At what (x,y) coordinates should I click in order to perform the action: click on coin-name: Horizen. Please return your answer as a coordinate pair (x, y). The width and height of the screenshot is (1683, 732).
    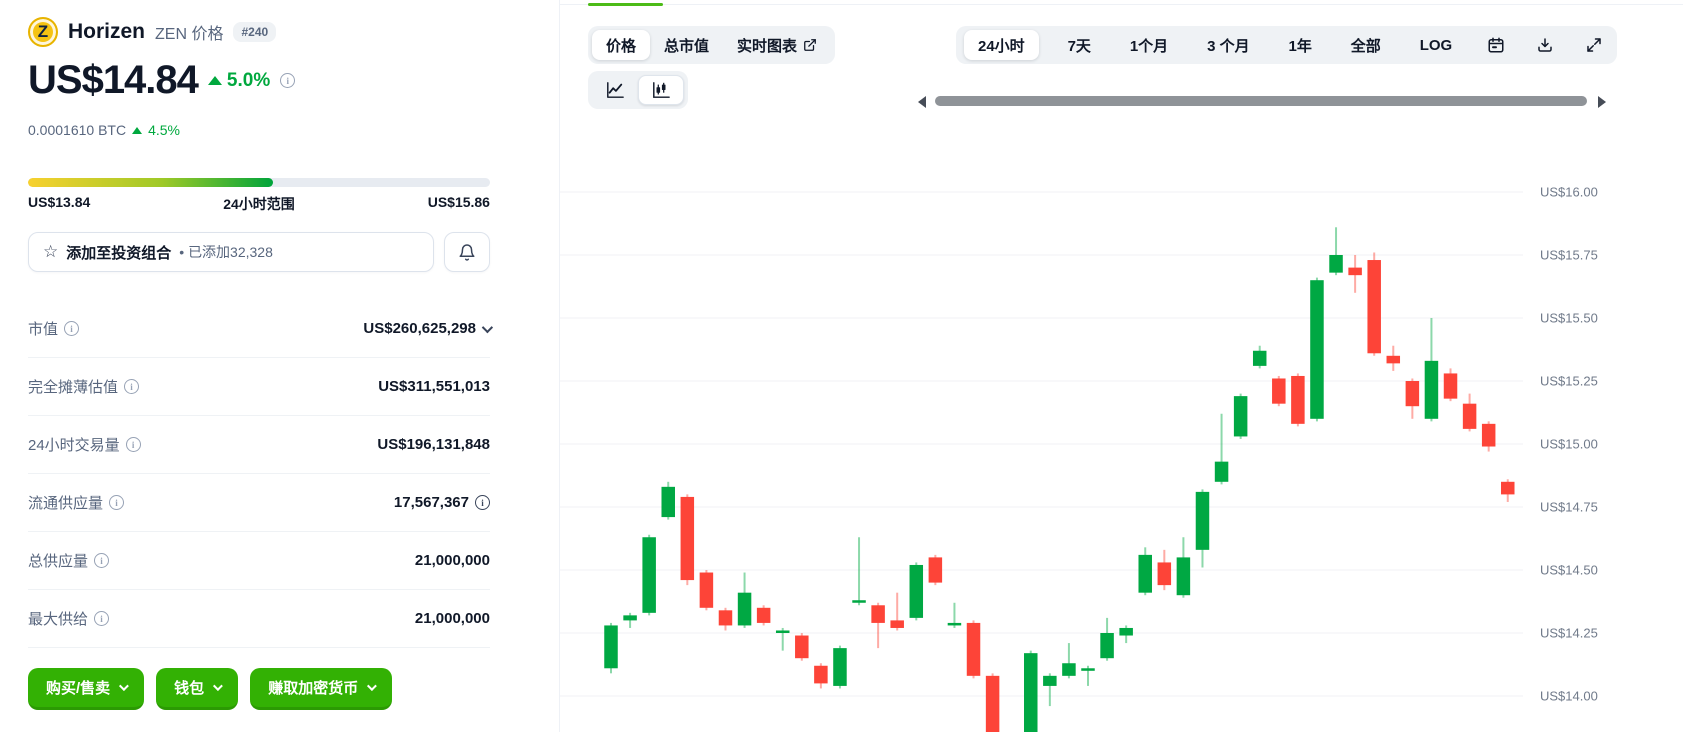
    Looking at the image, I should click on (107, 31).